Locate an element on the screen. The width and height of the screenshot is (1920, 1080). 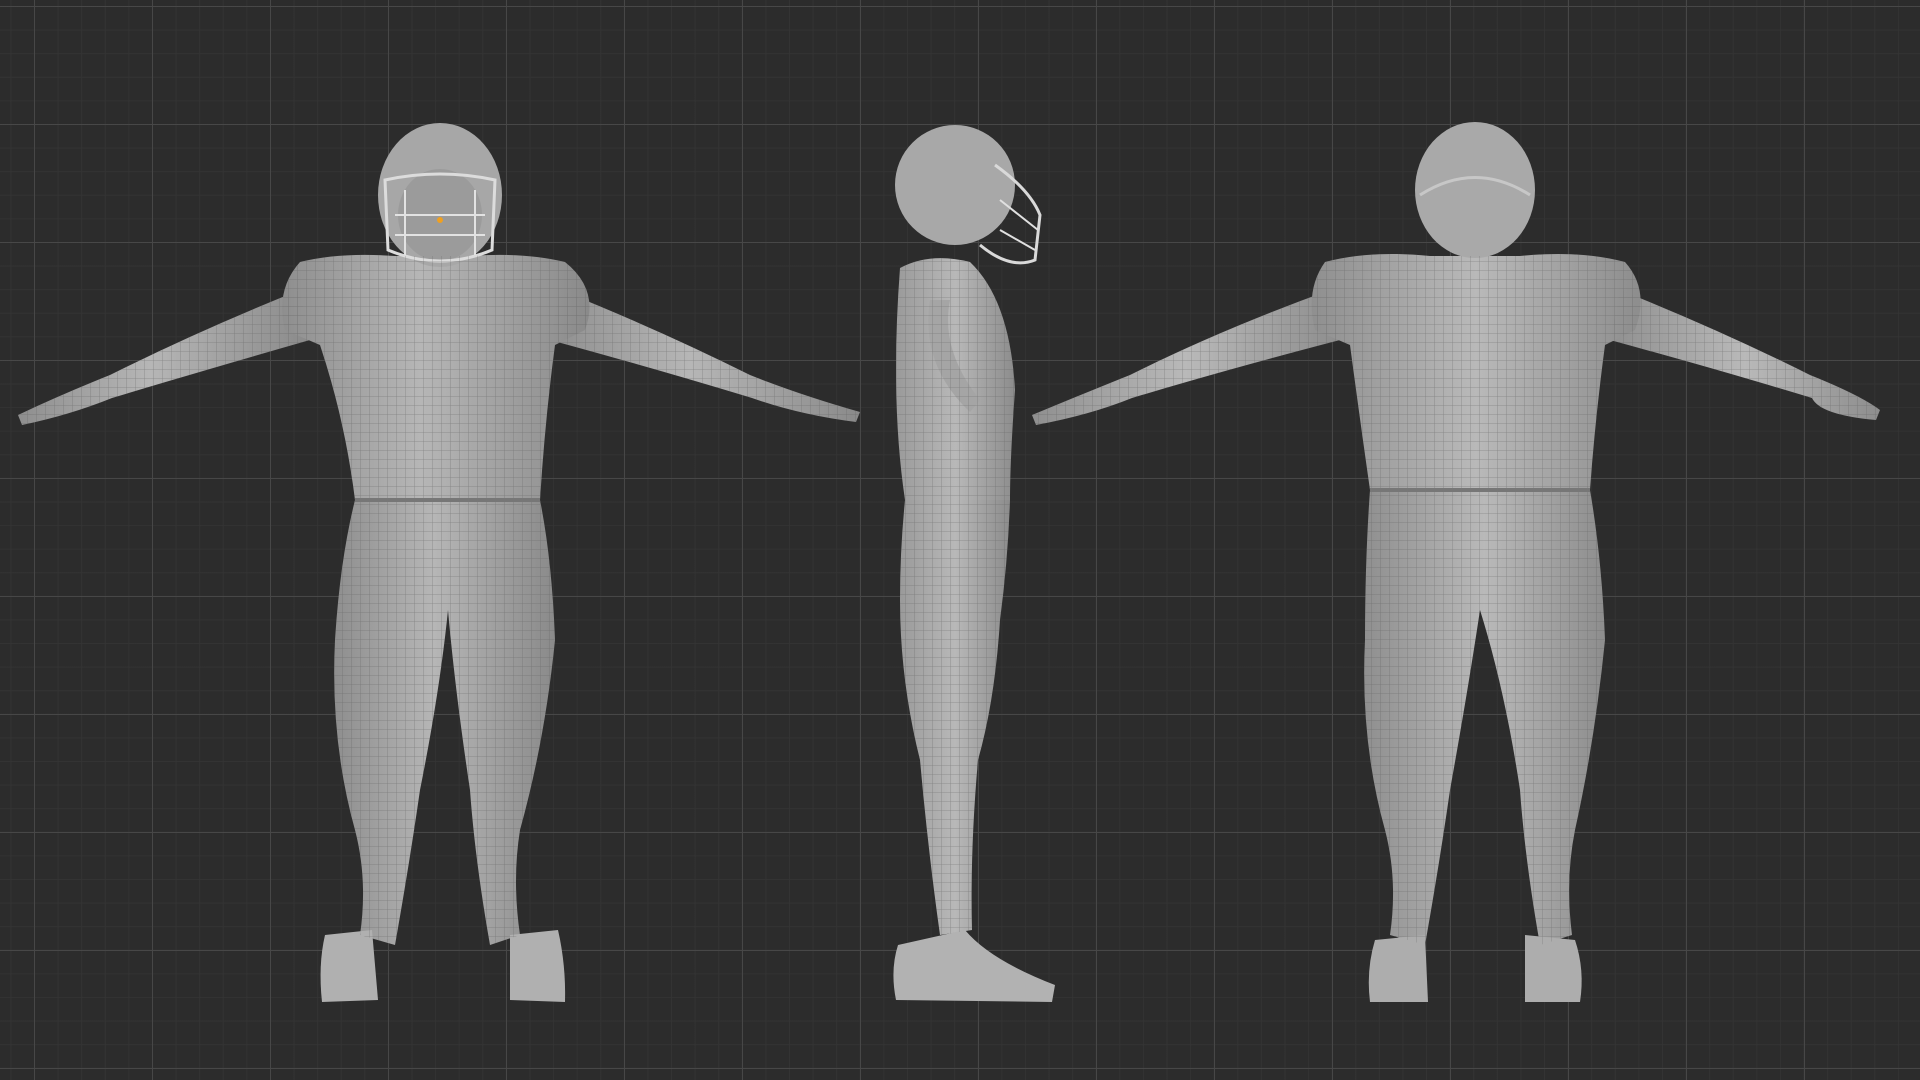
origin-marker is located at coordinates (440, 220).